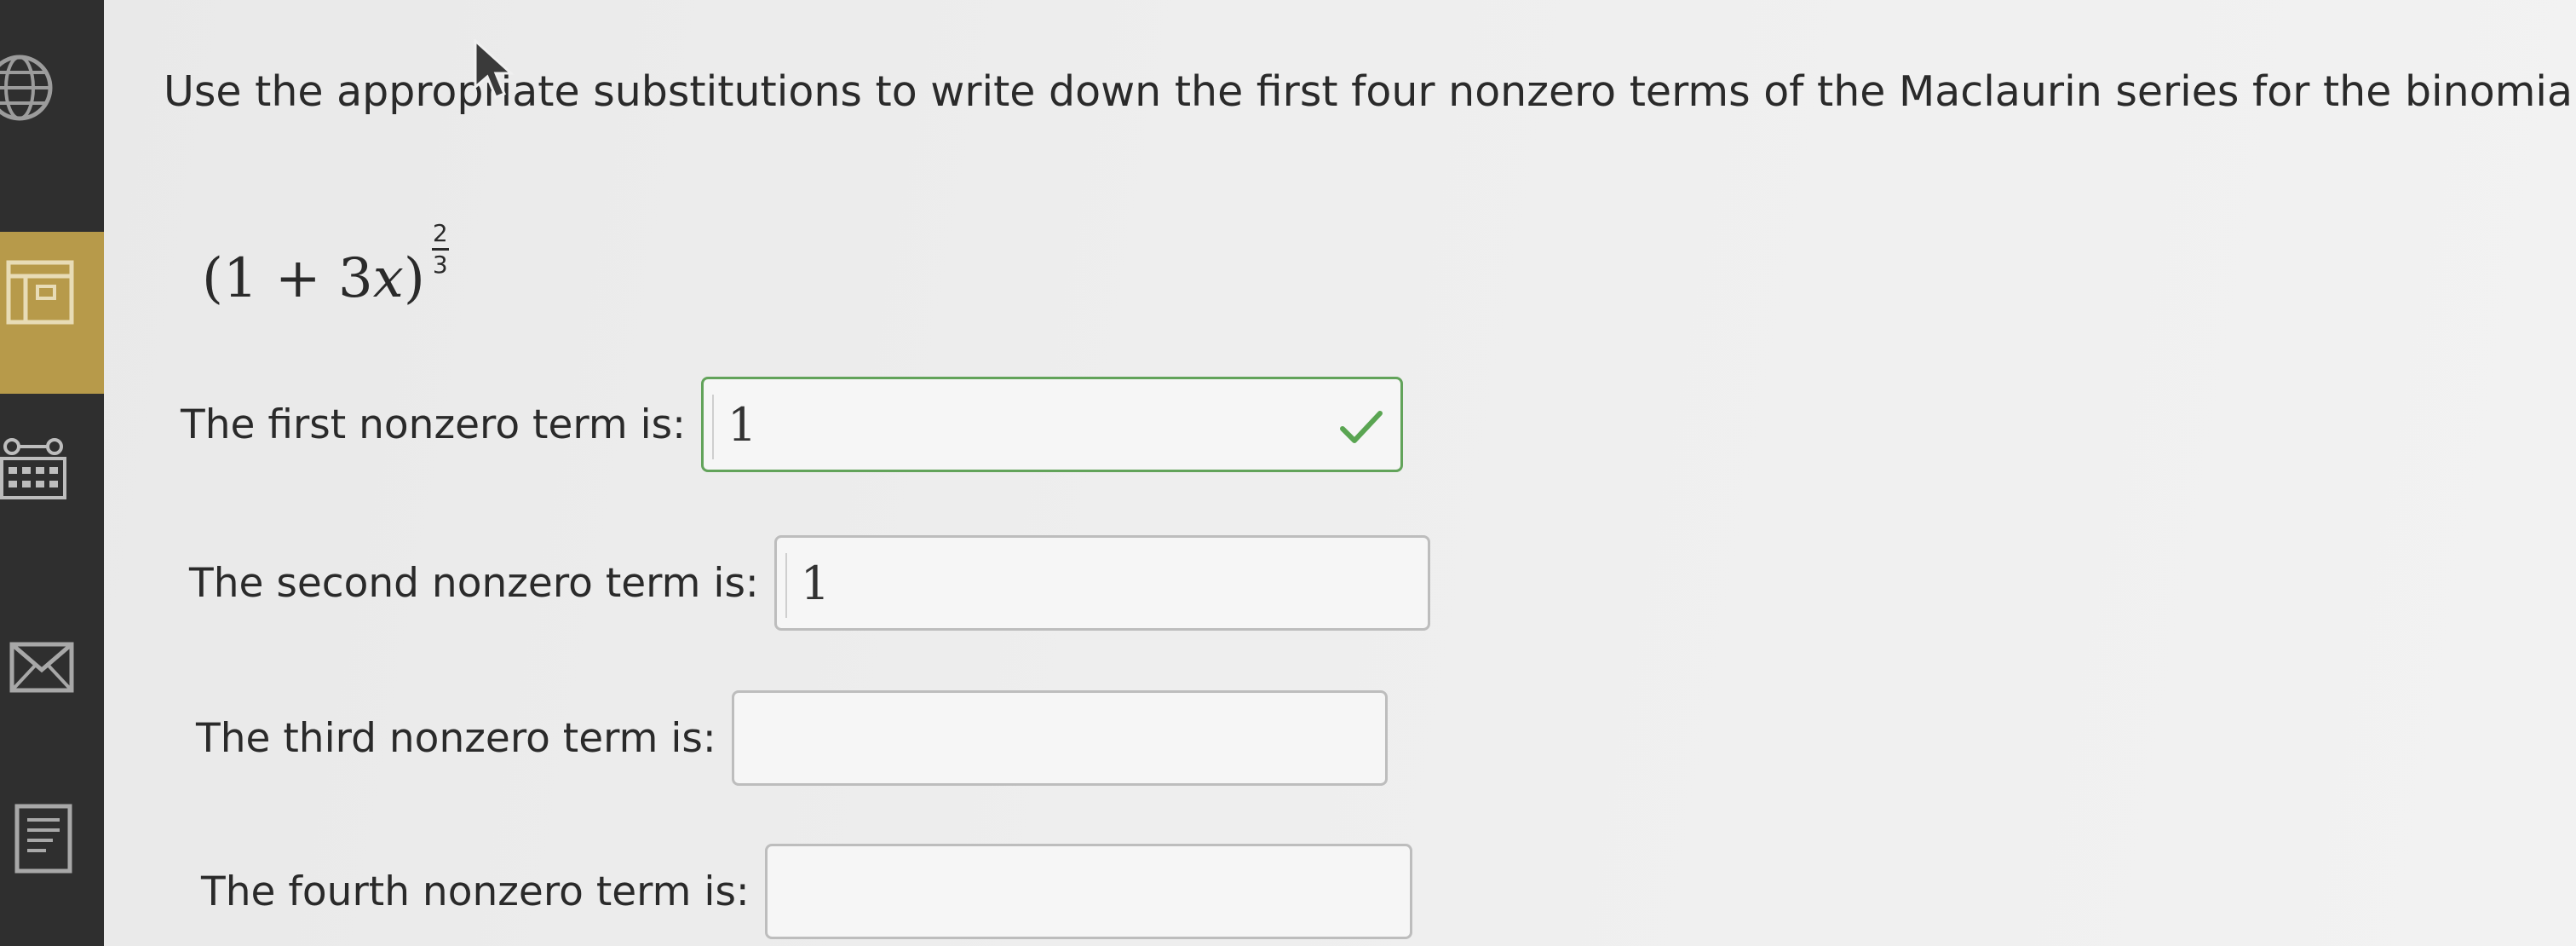 Image resolution: width=2576 pixels, height=946 pixels. I want to click on mouse-cursor-icon, so click(494, 69).